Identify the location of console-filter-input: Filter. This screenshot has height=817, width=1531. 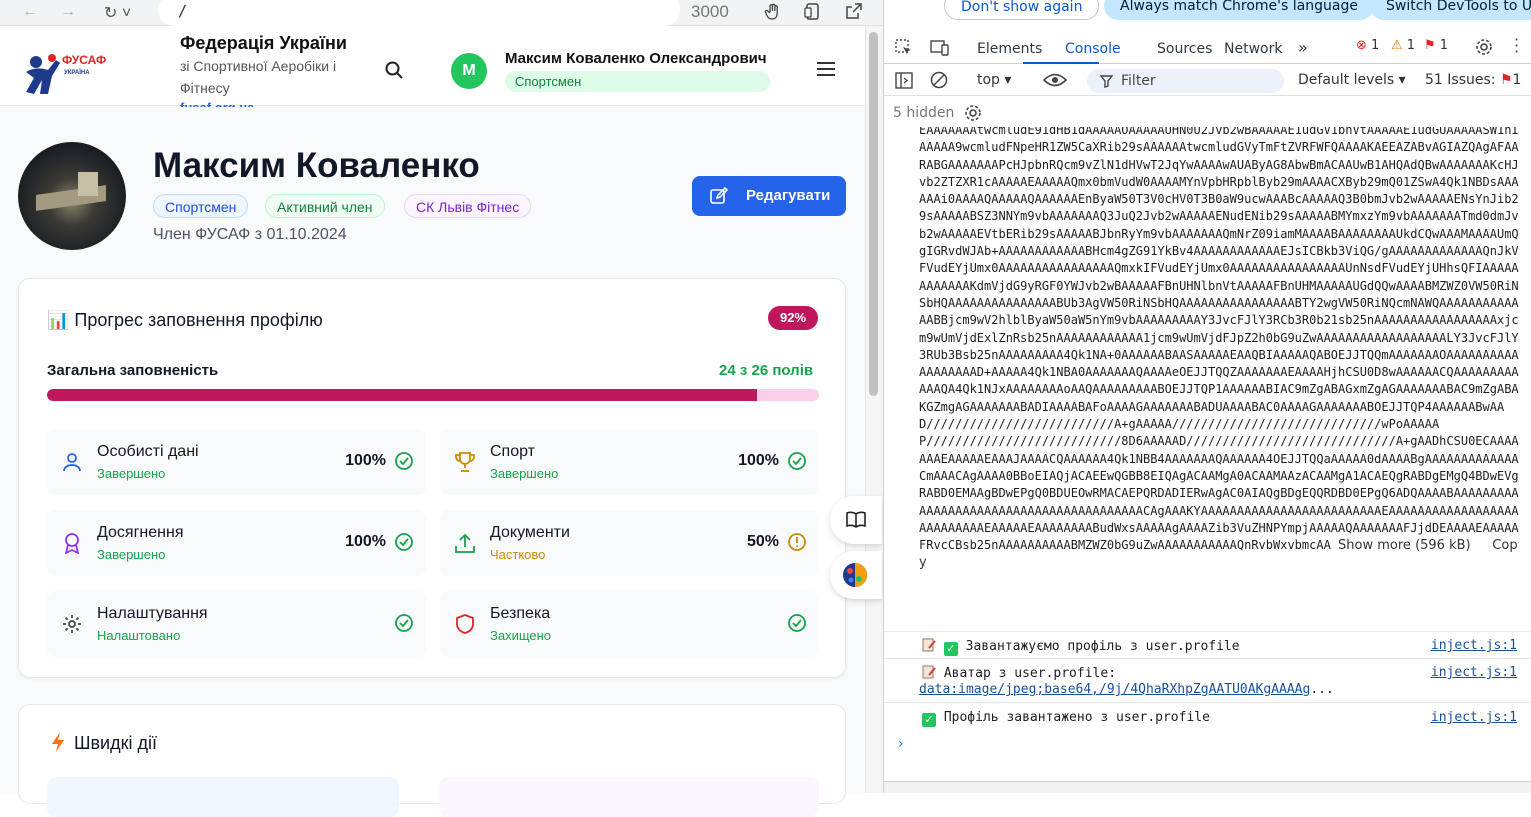
(1185, 81).